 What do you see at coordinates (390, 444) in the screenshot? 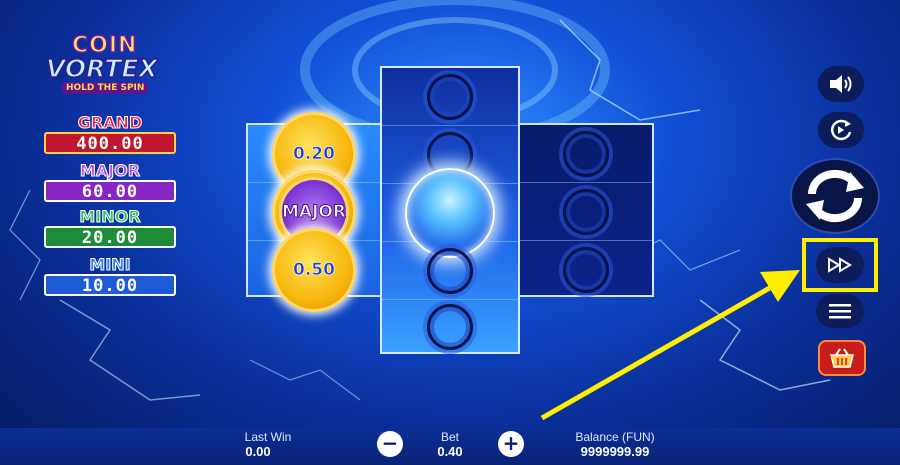
I see `bet-decrease-button: −` at bounding box center [390, 444].